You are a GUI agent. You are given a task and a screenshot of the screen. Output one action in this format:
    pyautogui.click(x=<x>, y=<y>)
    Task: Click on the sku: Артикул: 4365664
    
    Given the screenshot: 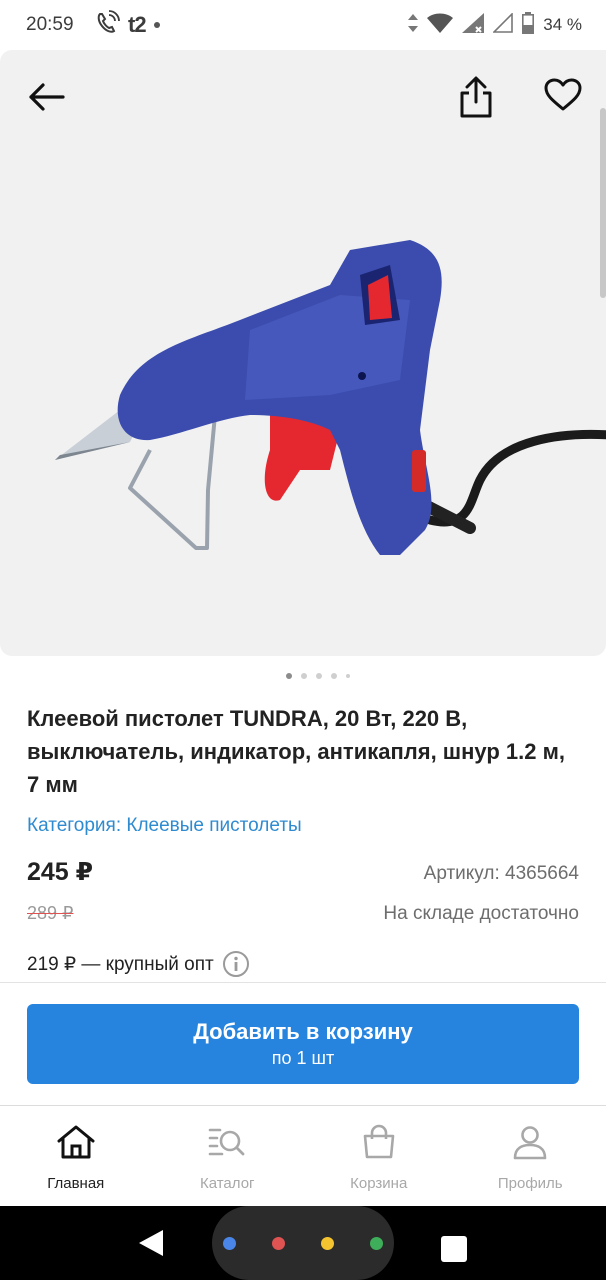 What is the action you would take?
    pyautogui.click(x=501, y=873)
    